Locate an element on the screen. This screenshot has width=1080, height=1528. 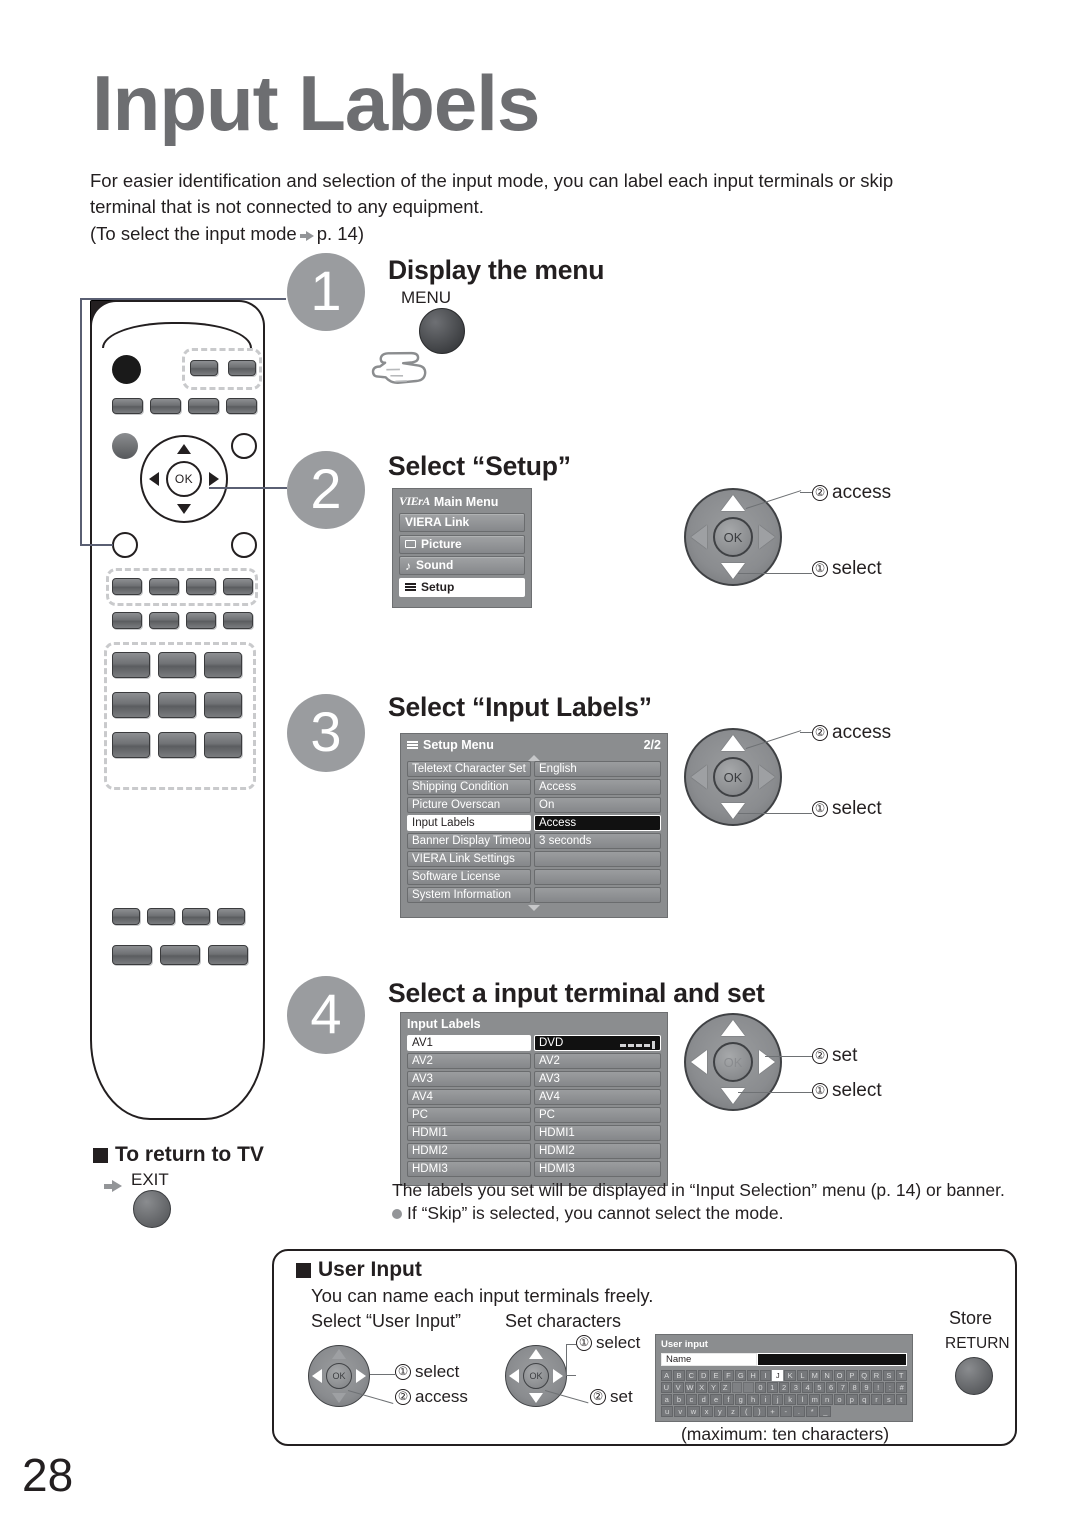
keyboard-key-R: R is located at coordinates (876, 1375).